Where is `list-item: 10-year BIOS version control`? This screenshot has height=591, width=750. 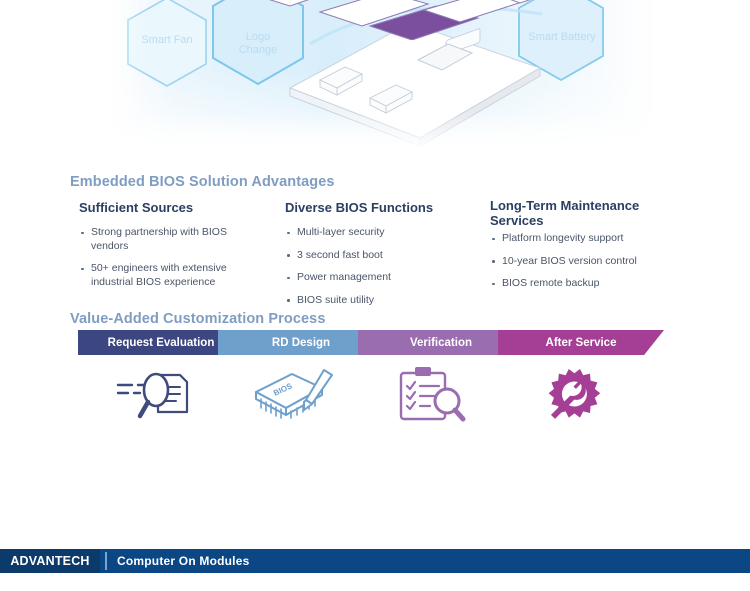
list-item: 10-year BIOS version control is located at coordinates (590, 262).